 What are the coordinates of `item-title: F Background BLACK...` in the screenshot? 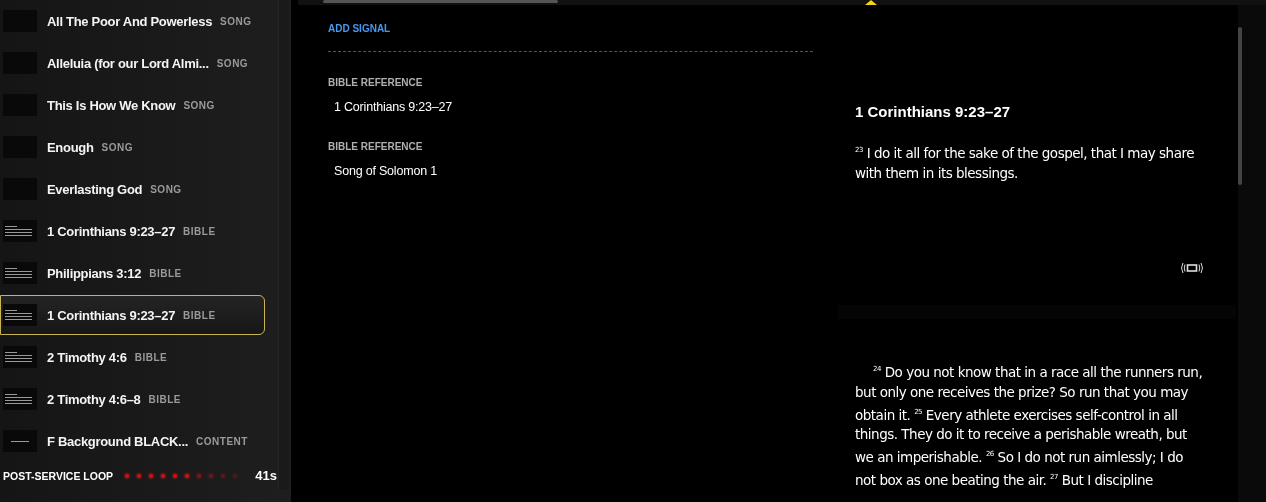 It's located at (118, 441).